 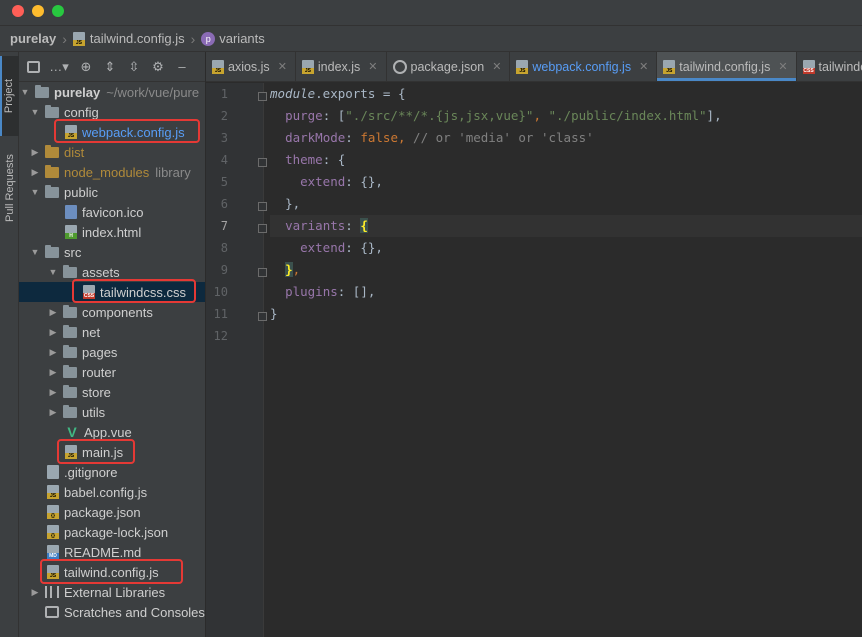 What do you see at coordinates (208, 38) in the screenshot?
I see `property-icon: p` at bounding box center [208, 38].